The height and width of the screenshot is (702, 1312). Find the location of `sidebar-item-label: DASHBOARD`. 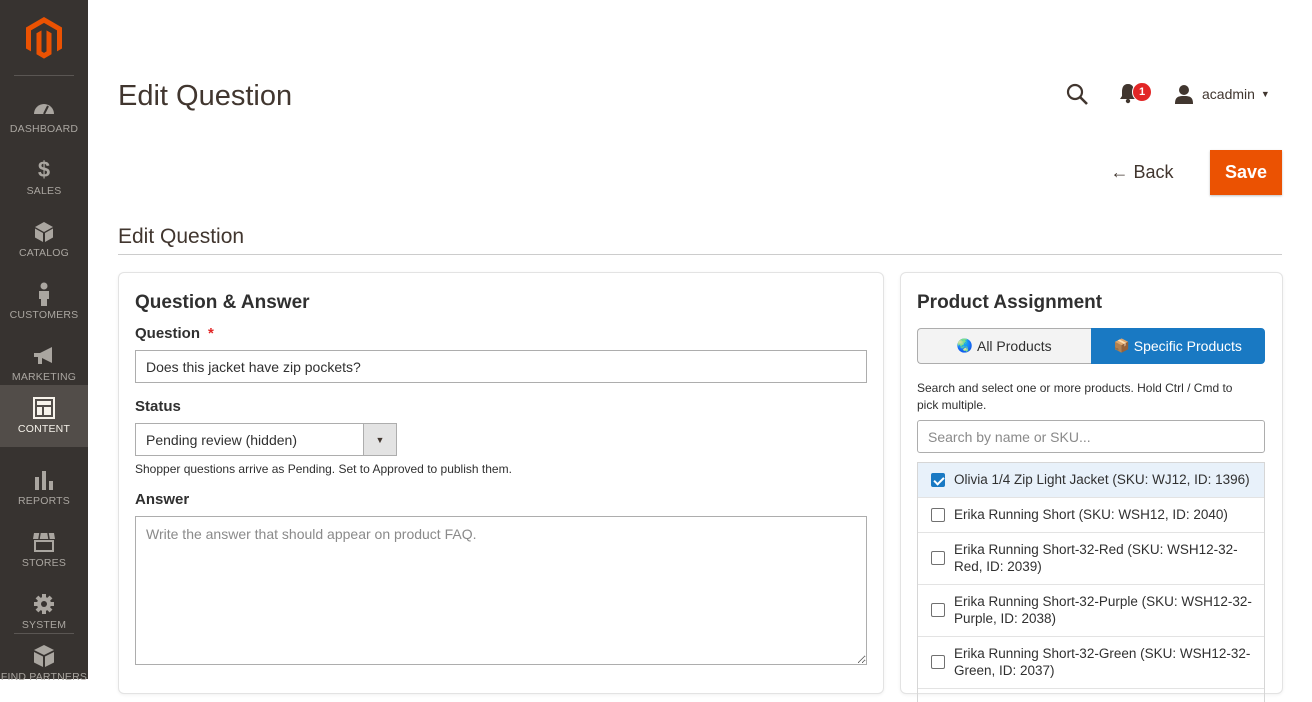

sidebar-item-label: DASHBOARD is located at coordinates (44, 129).